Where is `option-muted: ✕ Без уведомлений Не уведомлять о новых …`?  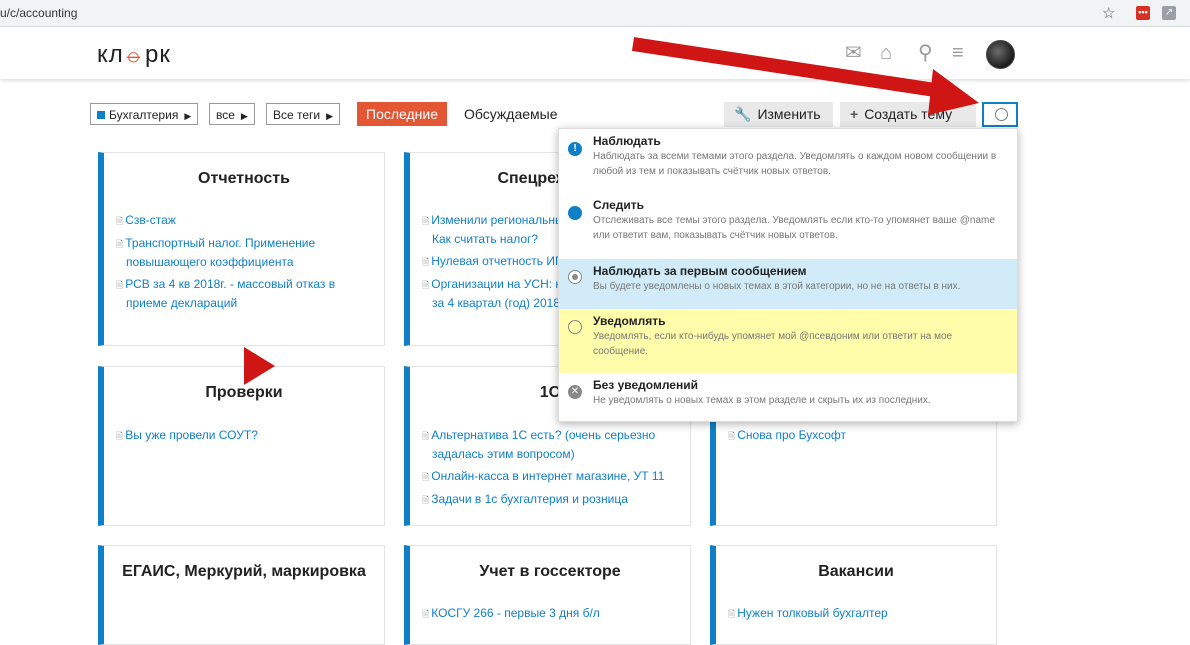
option-muted: ✕ Без уведомлений Не уведомлять о новых … is located at coordinates (788, 397).